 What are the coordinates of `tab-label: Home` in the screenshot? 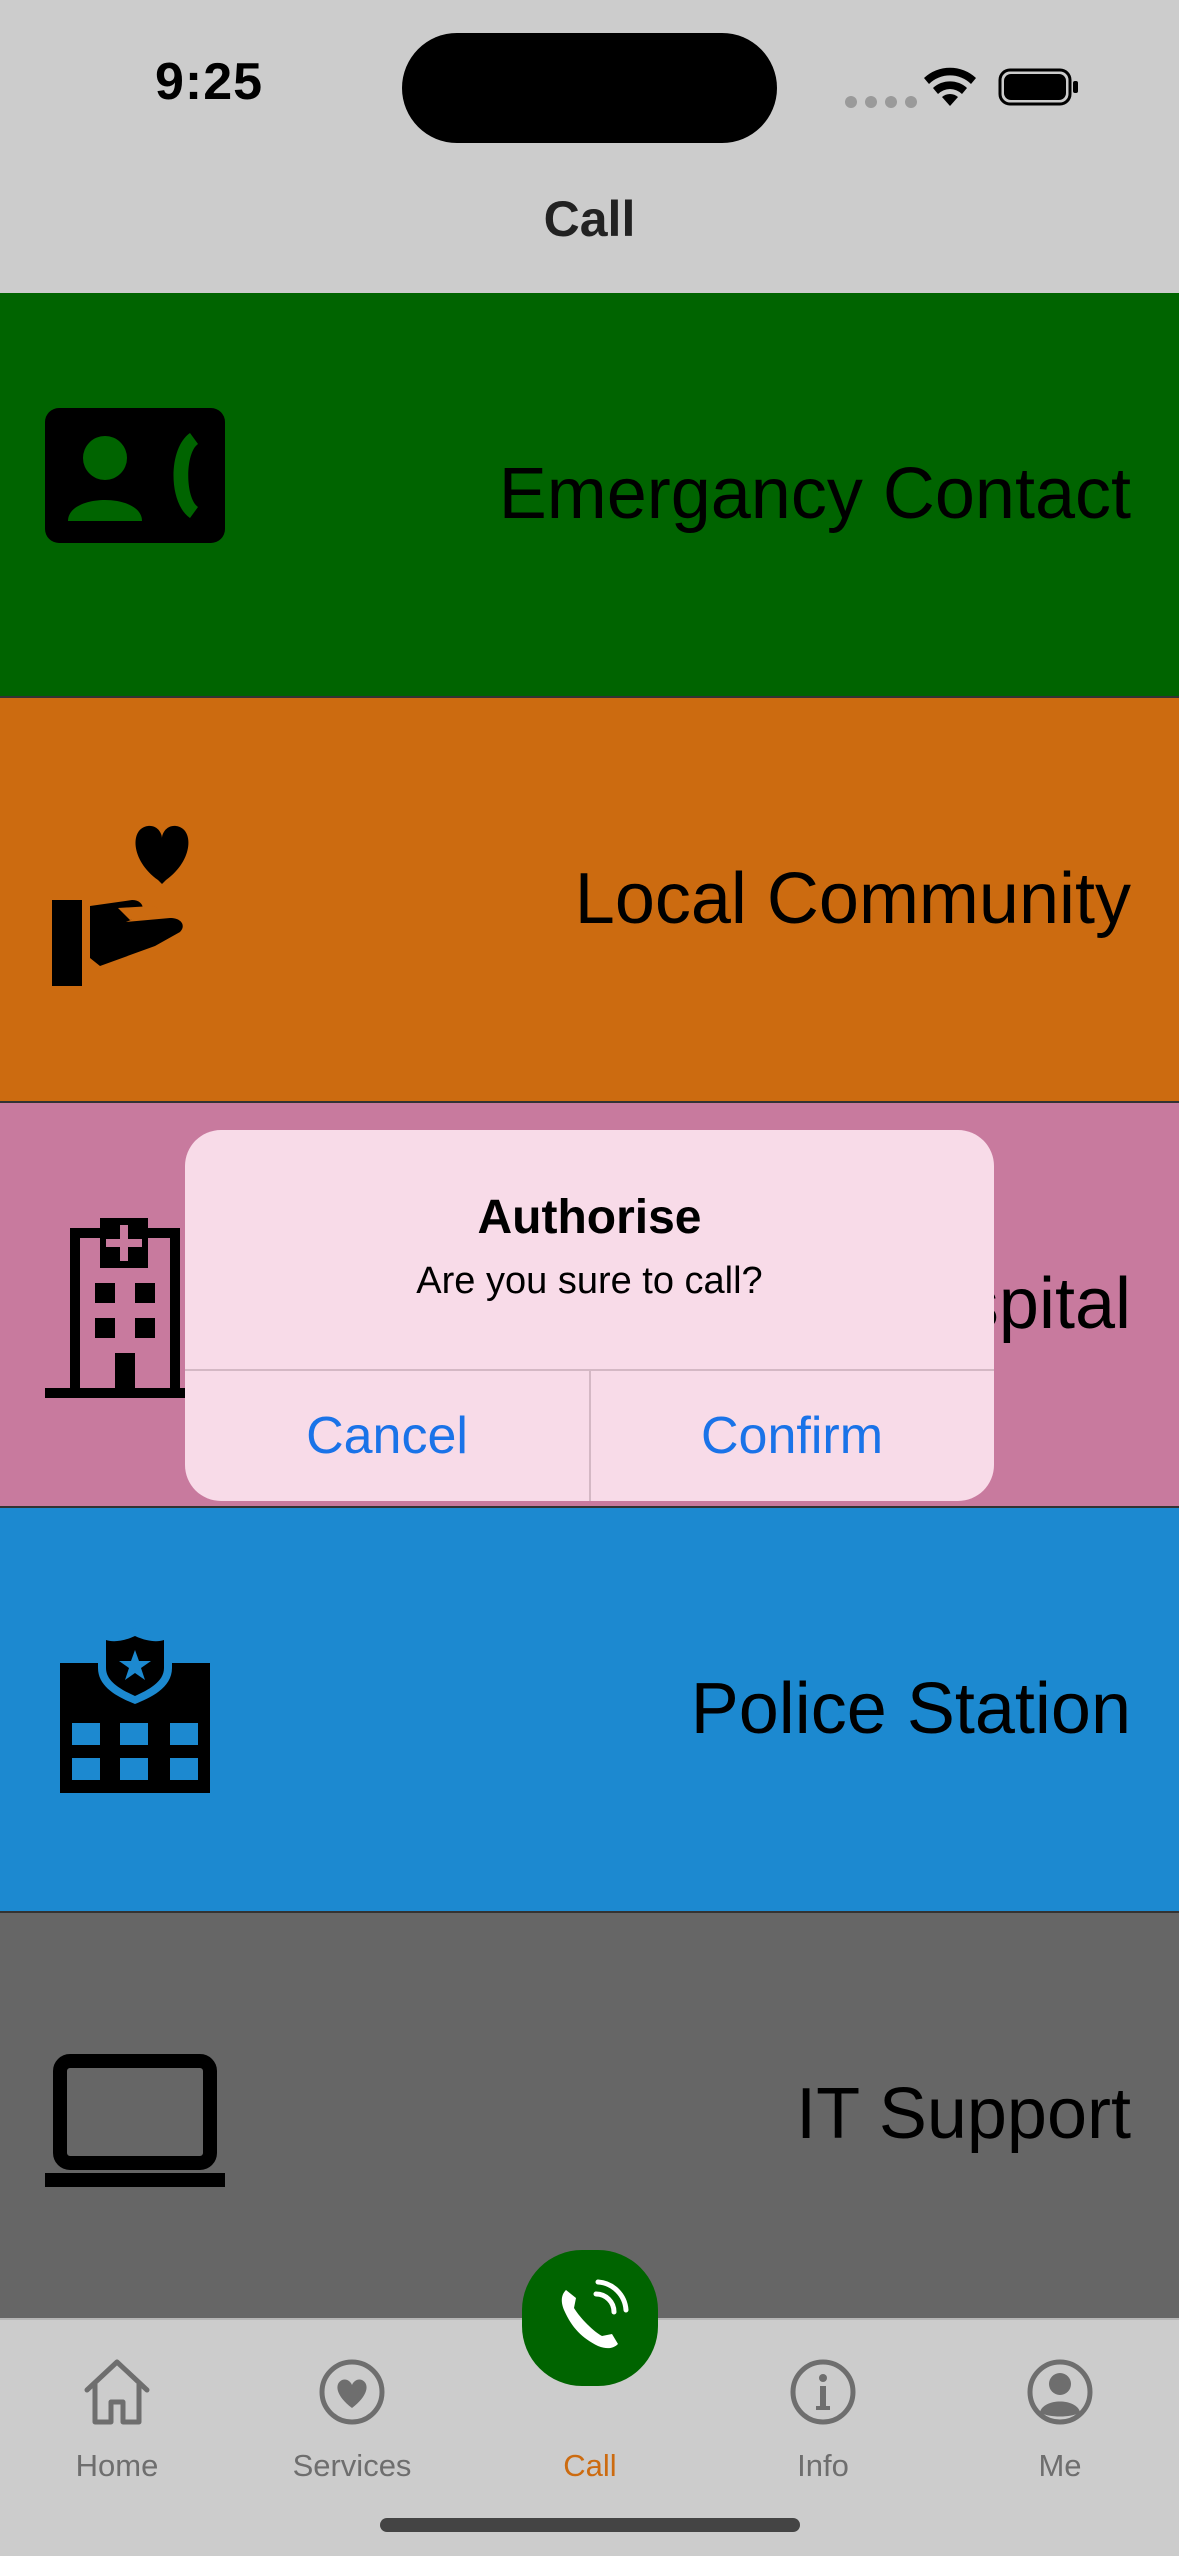 It's located at (117, 2465).